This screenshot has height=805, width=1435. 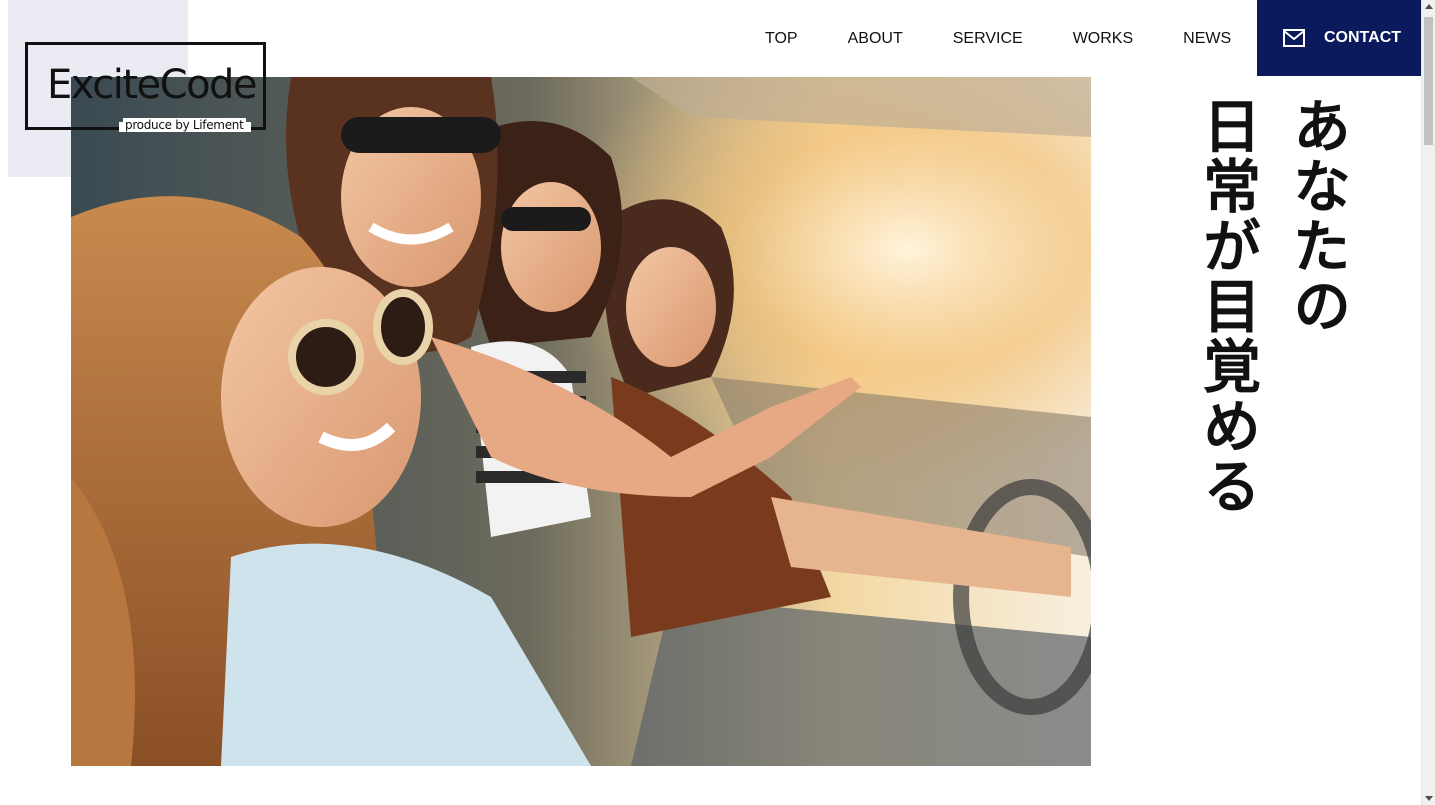 What do you see at coordinates (184, 125) in the screenshot?
I see `logo-subtitle: produce by Lifement` at bounding box center [184, 125].